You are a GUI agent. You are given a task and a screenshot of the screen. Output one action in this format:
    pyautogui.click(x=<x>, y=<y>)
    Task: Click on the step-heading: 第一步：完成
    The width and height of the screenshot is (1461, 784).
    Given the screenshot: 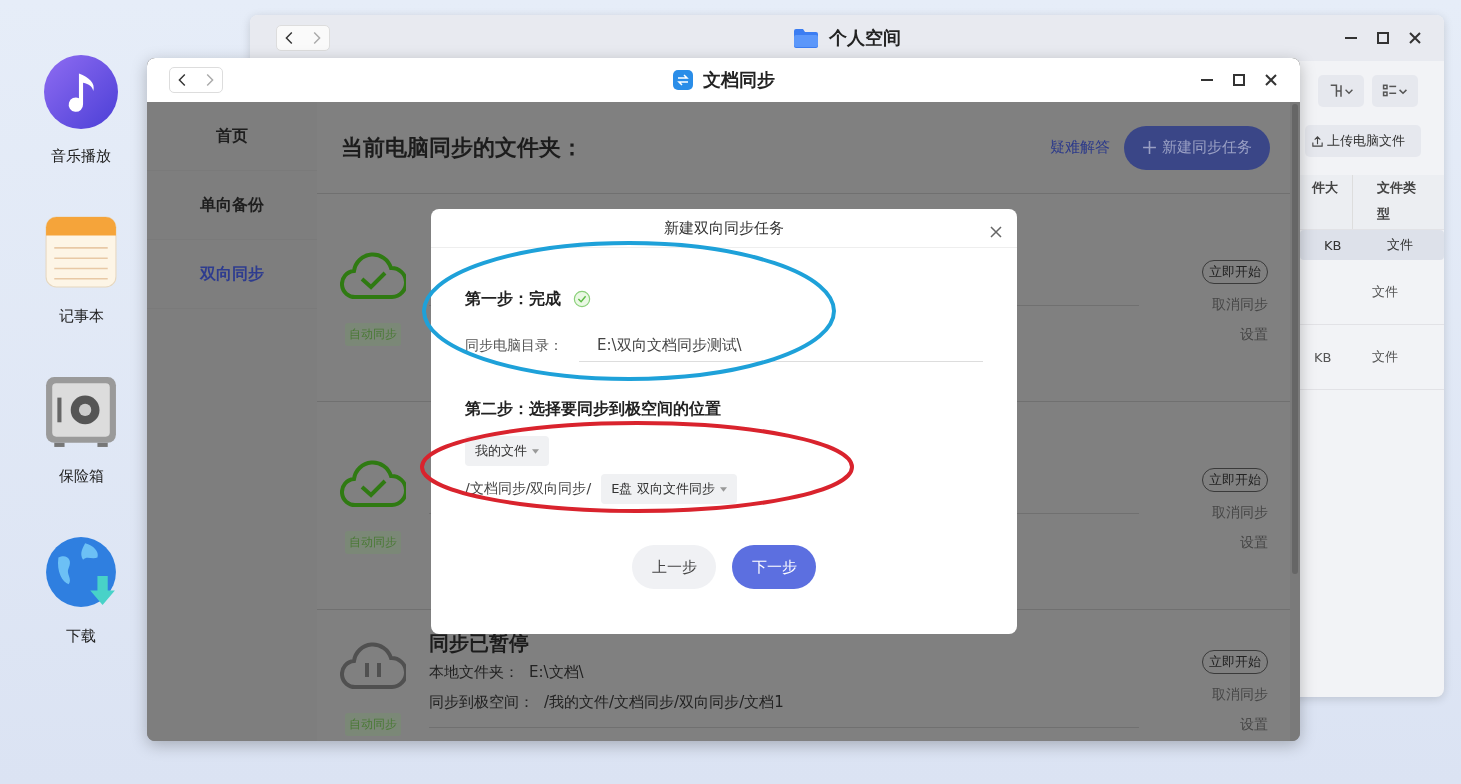 What is the action you would take?
    pyautogui.click(x=513, y=299)
    